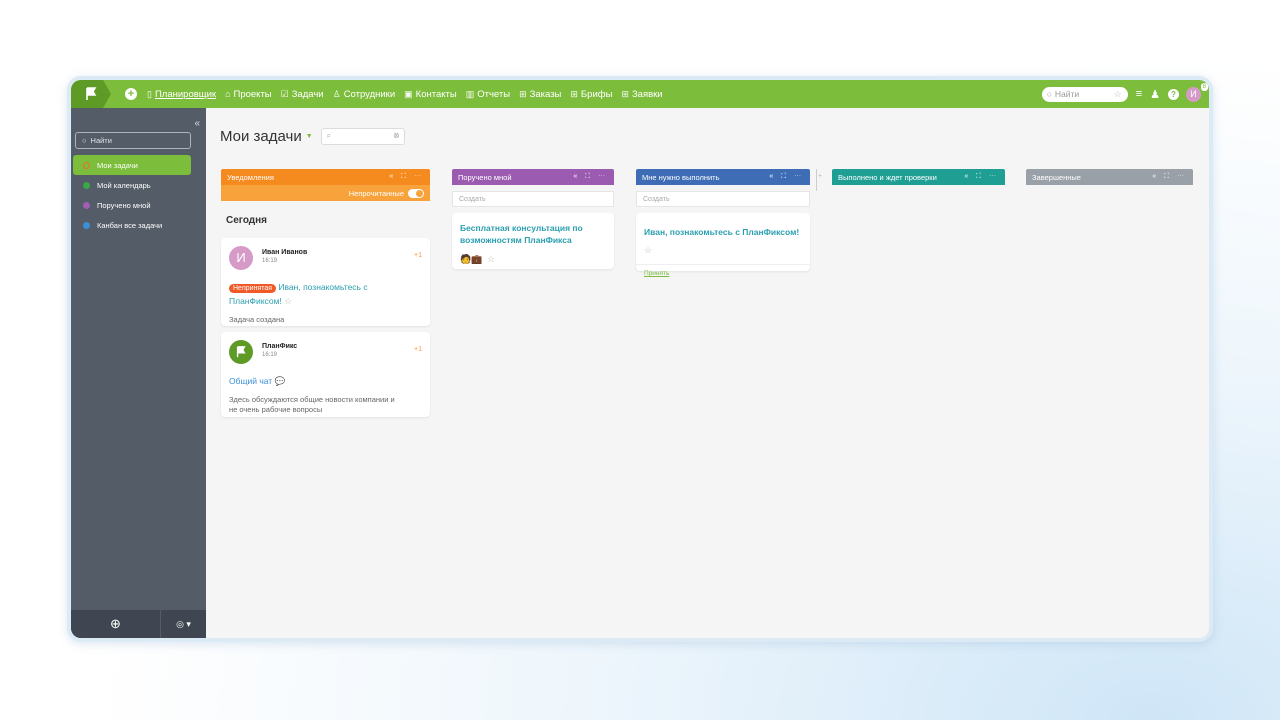 The height and width of the screenshot is (720, 1280). I want to click on nav-label: Отчеты, so click(494, 94).